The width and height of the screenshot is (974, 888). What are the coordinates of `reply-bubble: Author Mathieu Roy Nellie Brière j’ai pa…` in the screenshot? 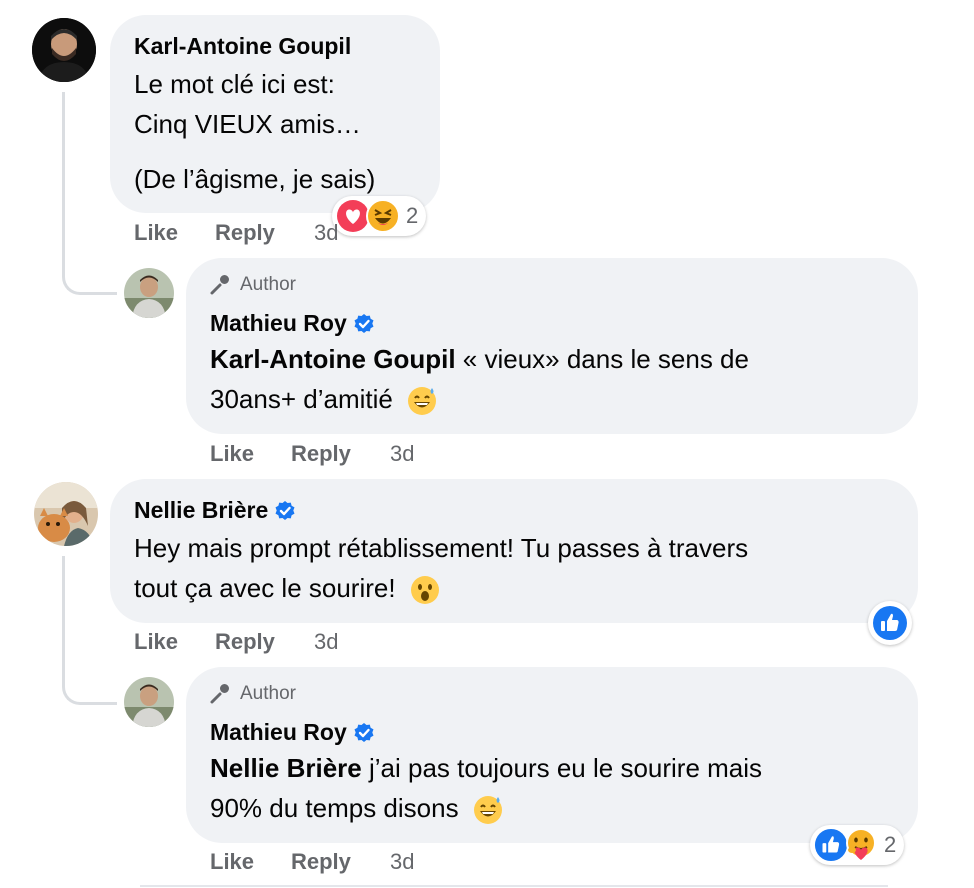 It's located at (552, 755).